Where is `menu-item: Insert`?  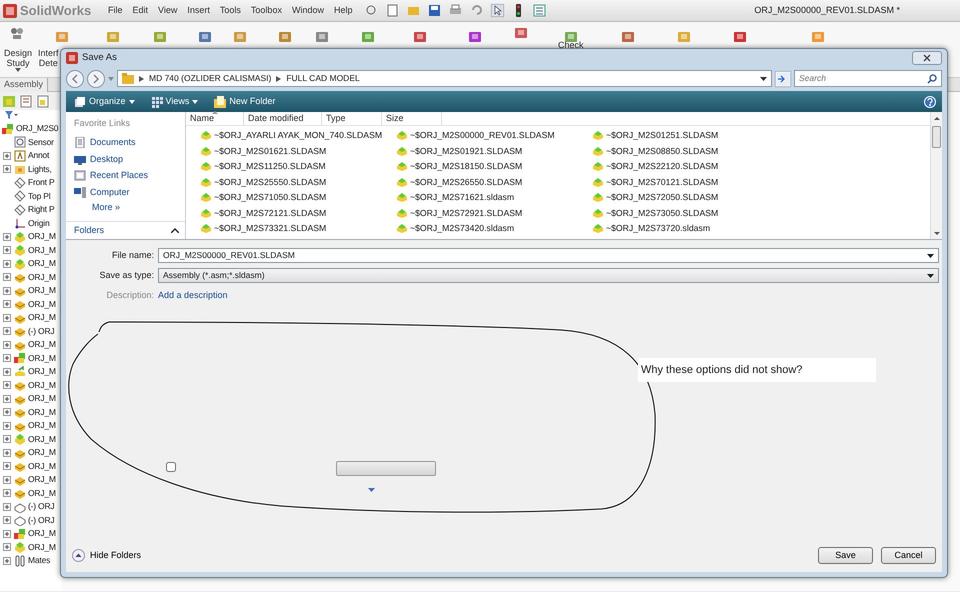 menu-item: Insert is located at coordinates (198, 11).